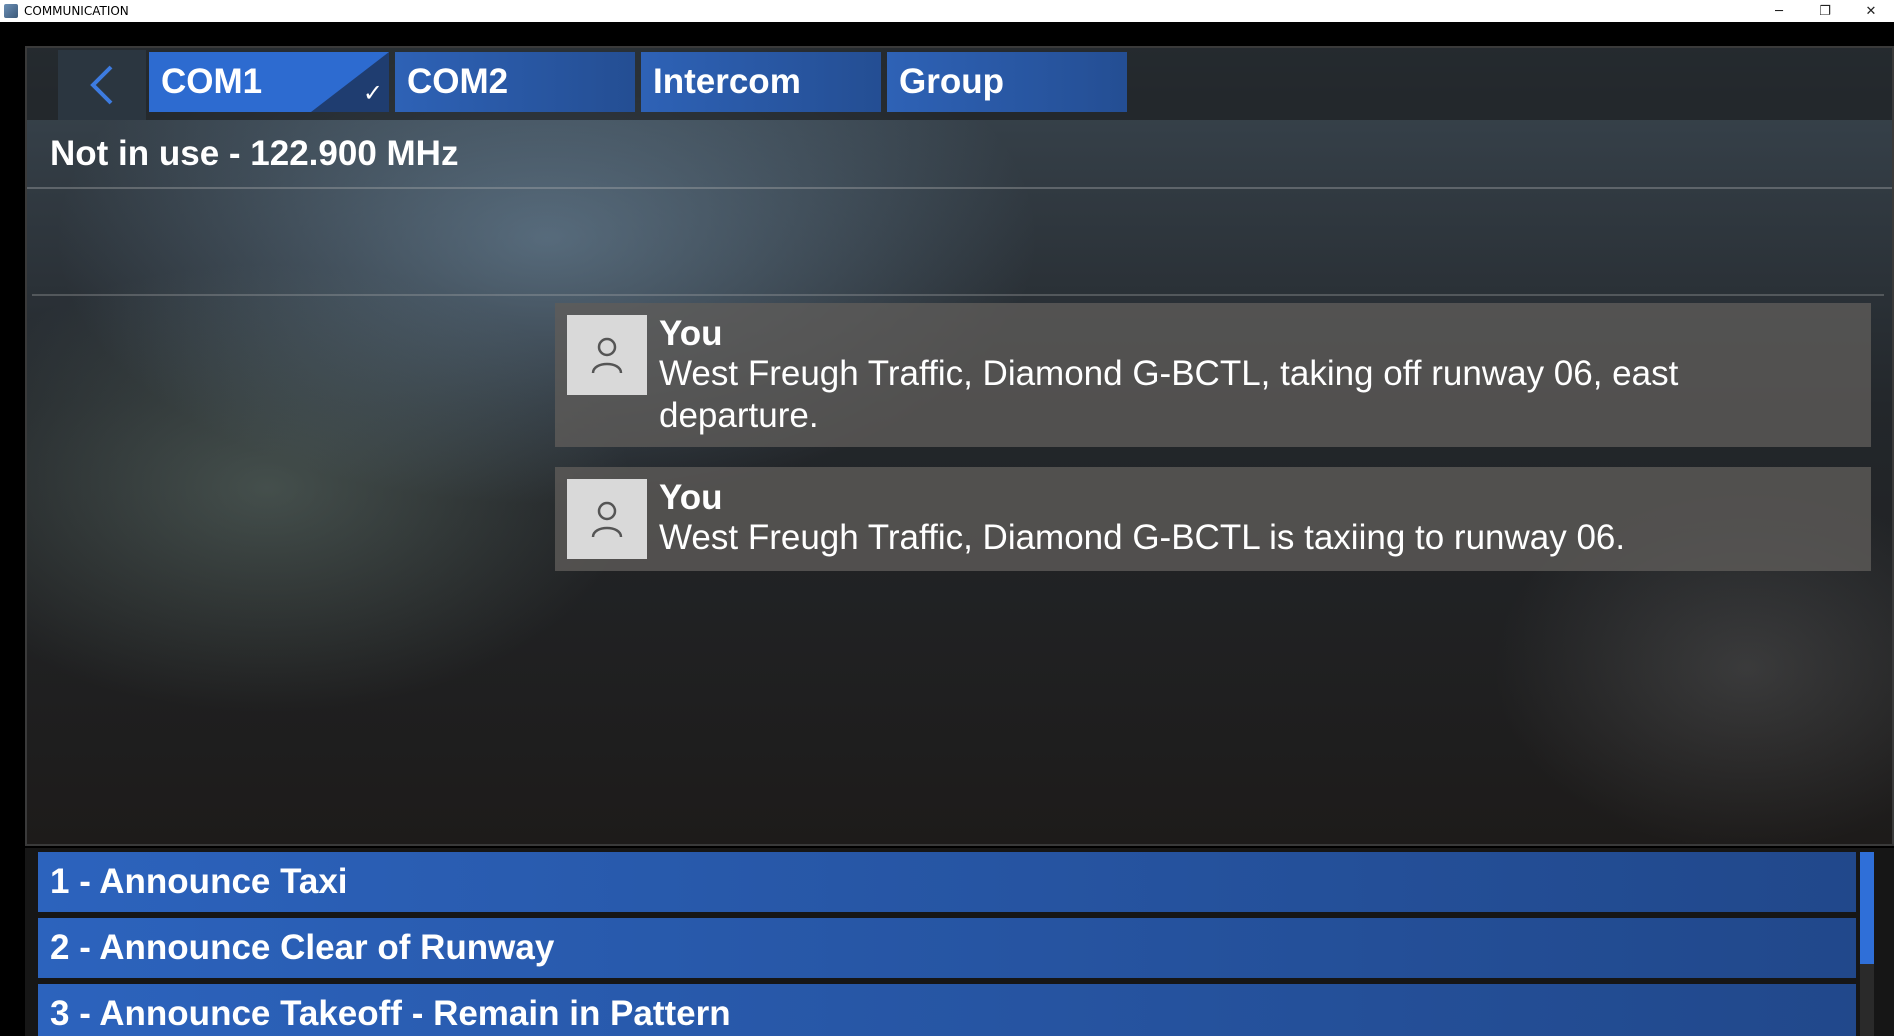 This screenshot has width=1894, height=1036. I want to click on tab-com2: COM2, so click(515, 82).